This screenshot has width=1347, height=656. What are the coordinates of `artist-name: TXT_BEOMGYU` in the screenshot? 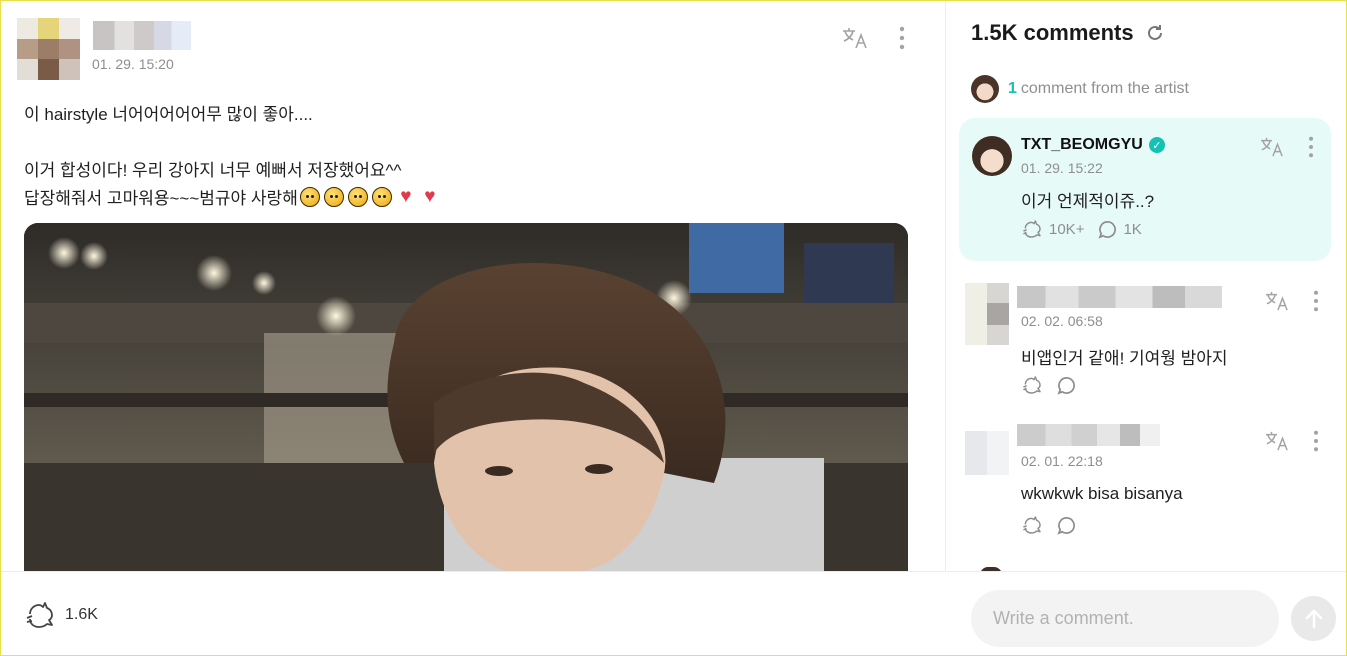 It's located at (1082, 144).